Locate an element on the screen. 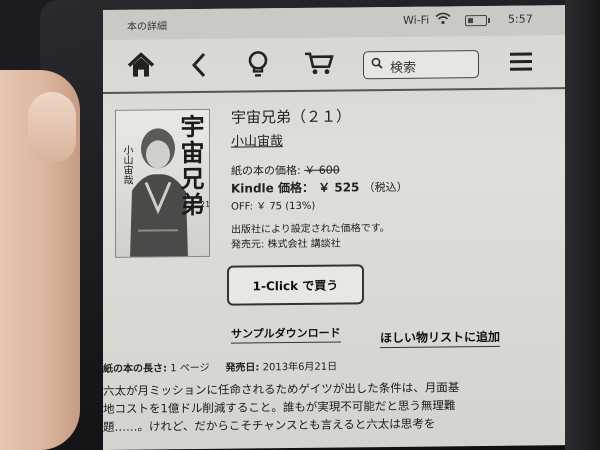 The width and height of the screenshot is (600, 450). menu-icon is located at coordinates (521, 61).